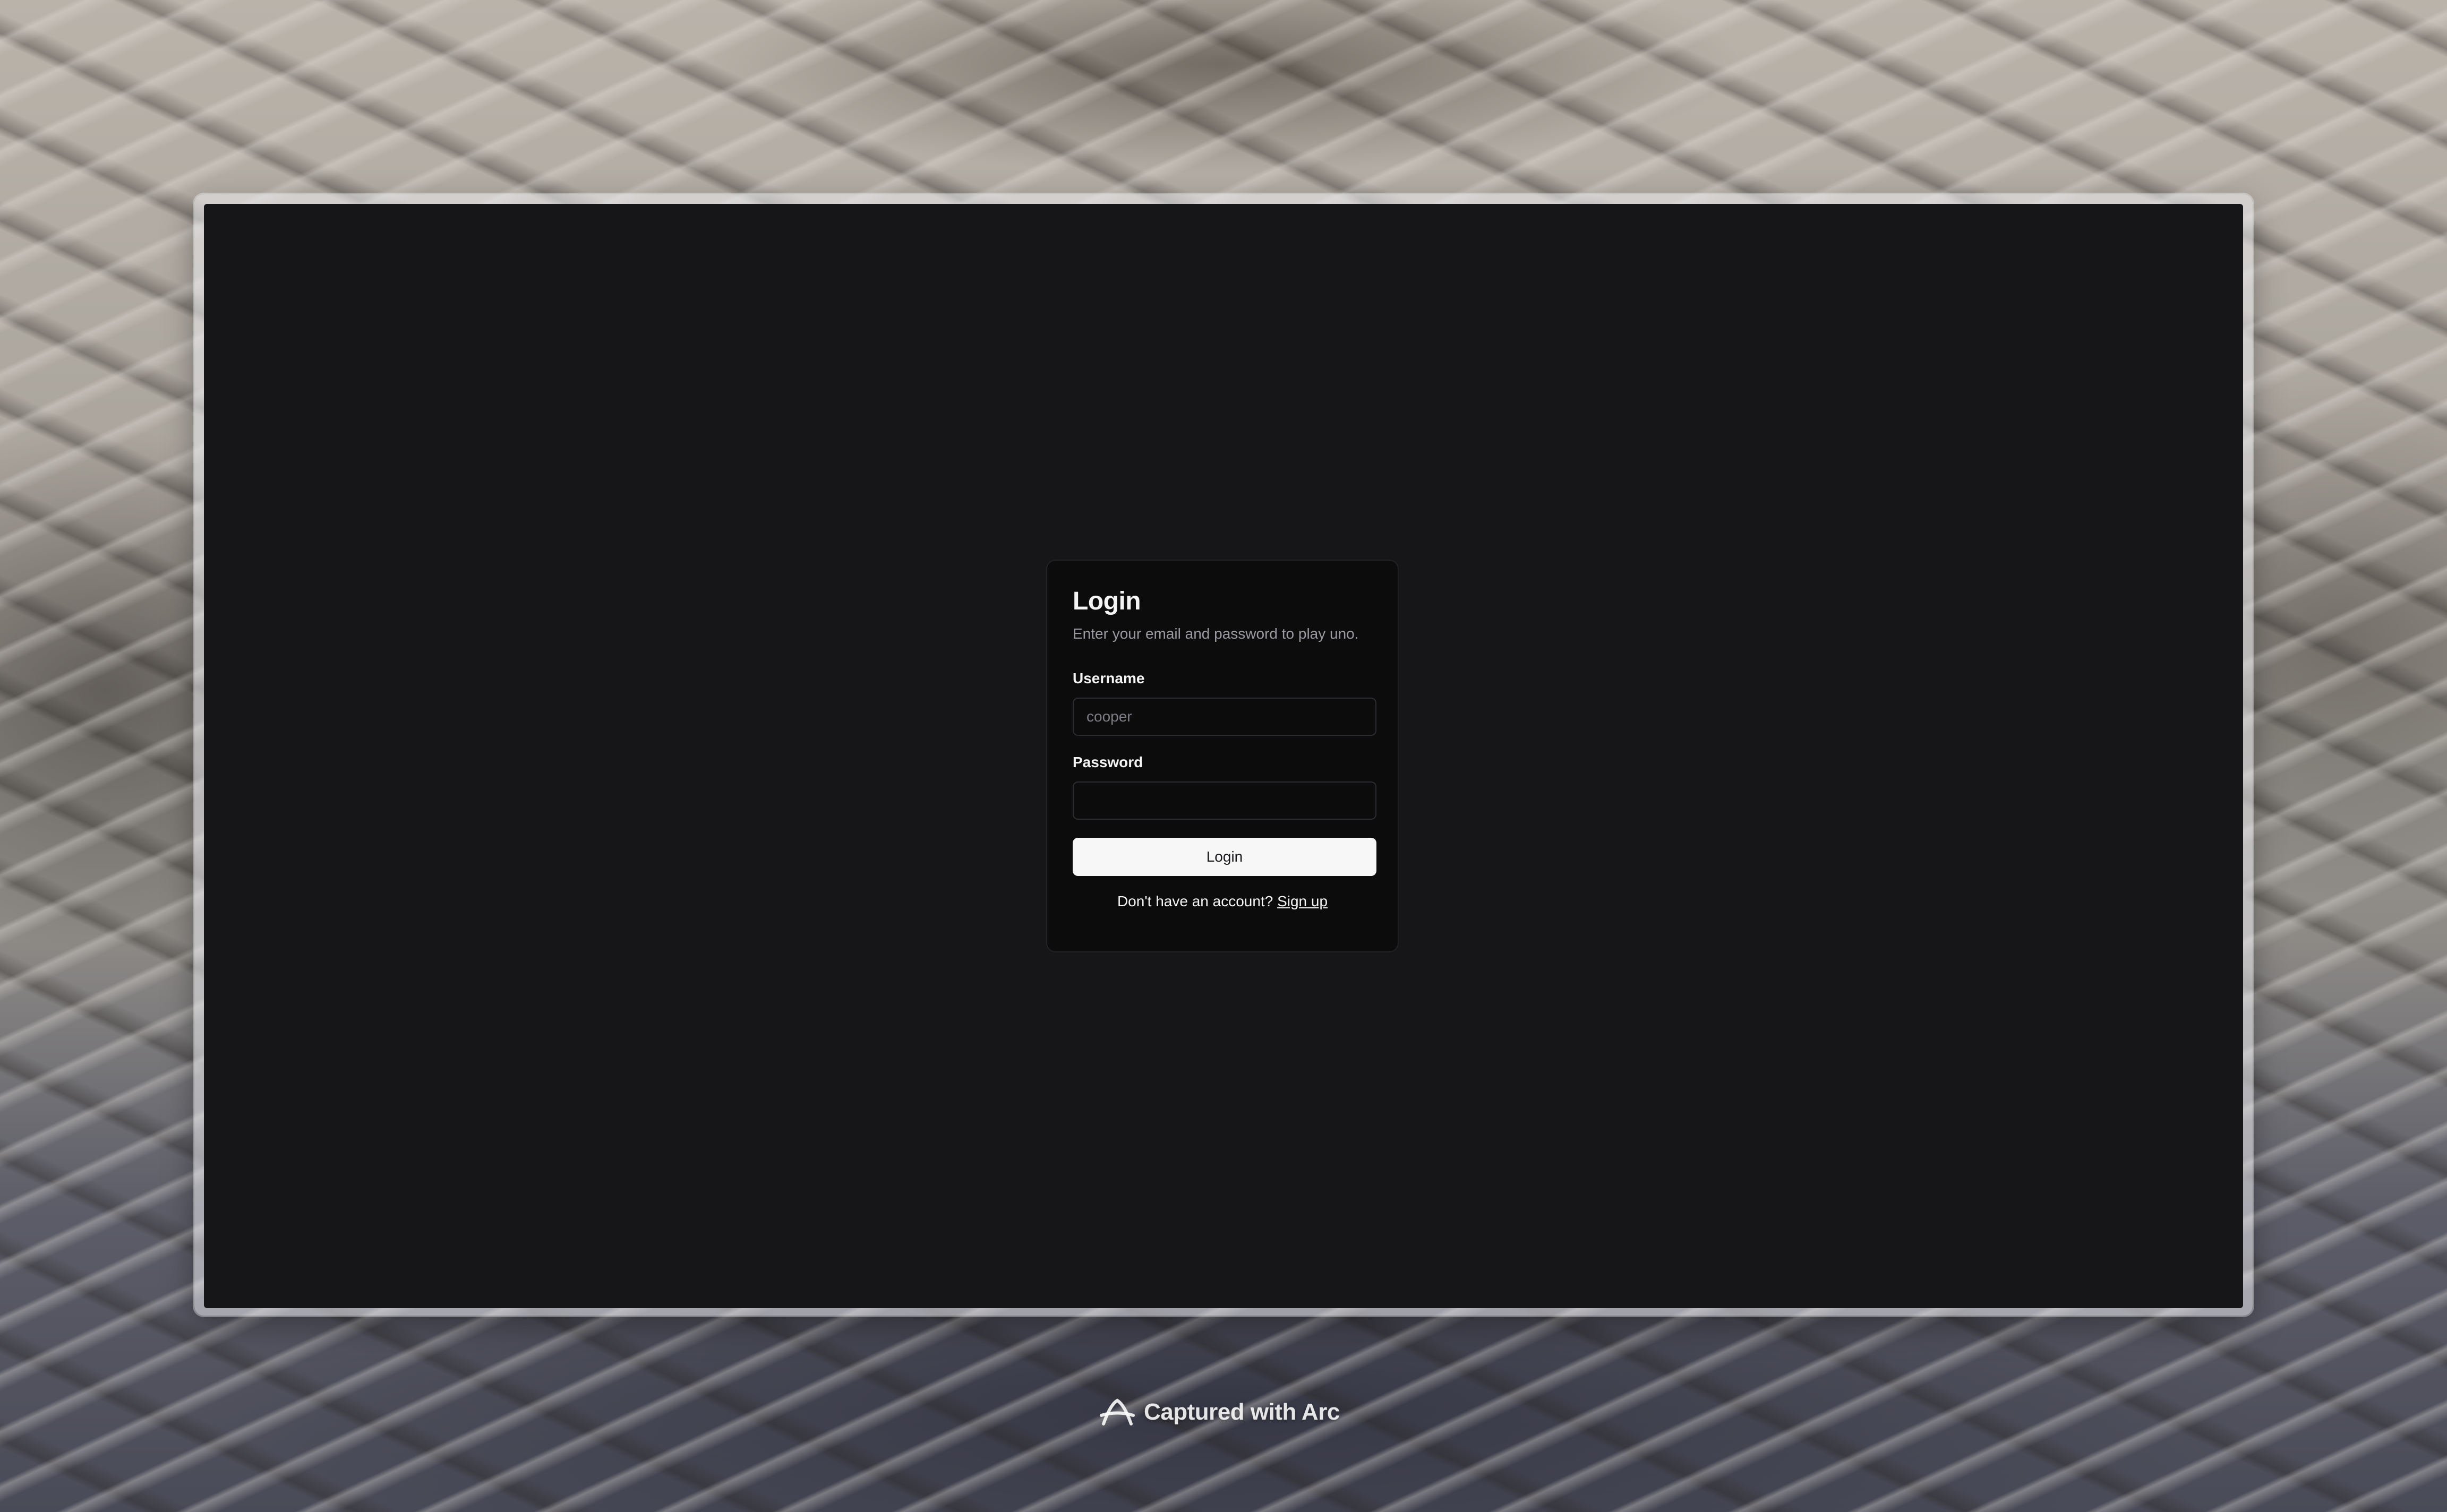 The width and height of the screenshot is (2447, 1512). What do you see at coordinates (1109, 678) in the screenshot?
I see `username-label: Username` at bounding box center [1109, 678].